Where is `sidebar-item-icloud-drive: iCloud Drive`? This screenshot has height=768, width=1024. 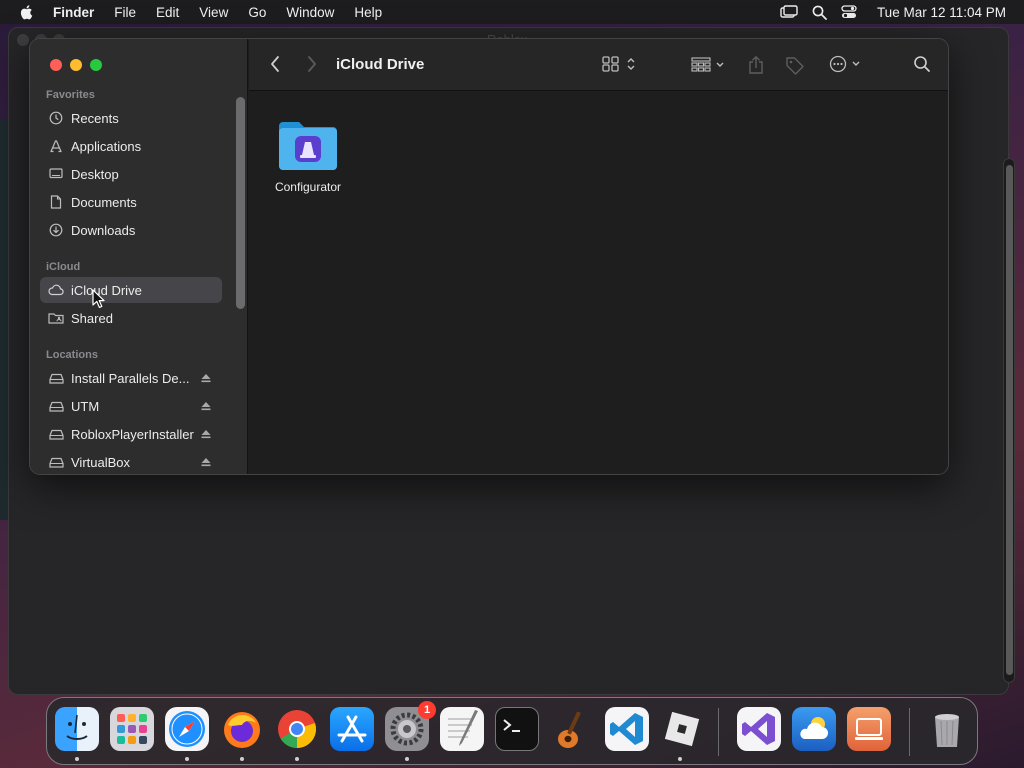 sidebar-item-icloud-drive: iCloud Drive is located at coordinates (131, 290).